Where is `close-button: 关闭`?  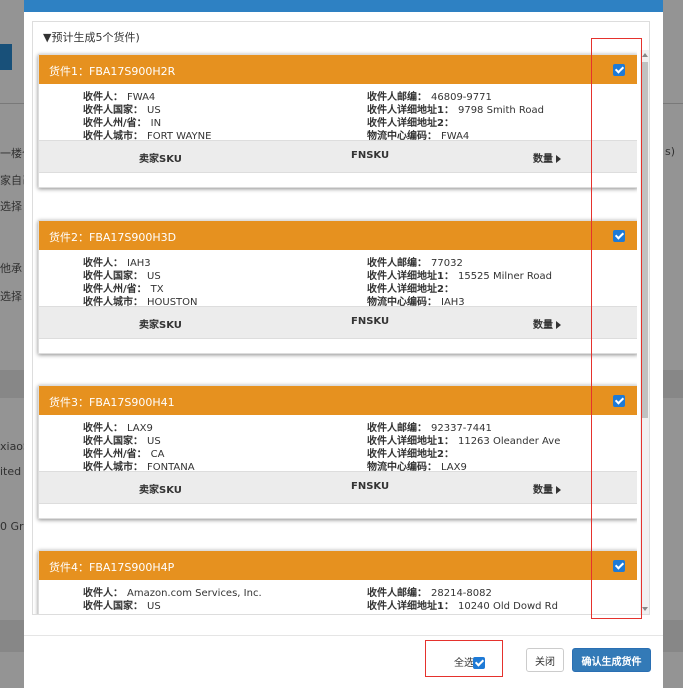
close-button: 关闭 is located at coordinates (545, 660).